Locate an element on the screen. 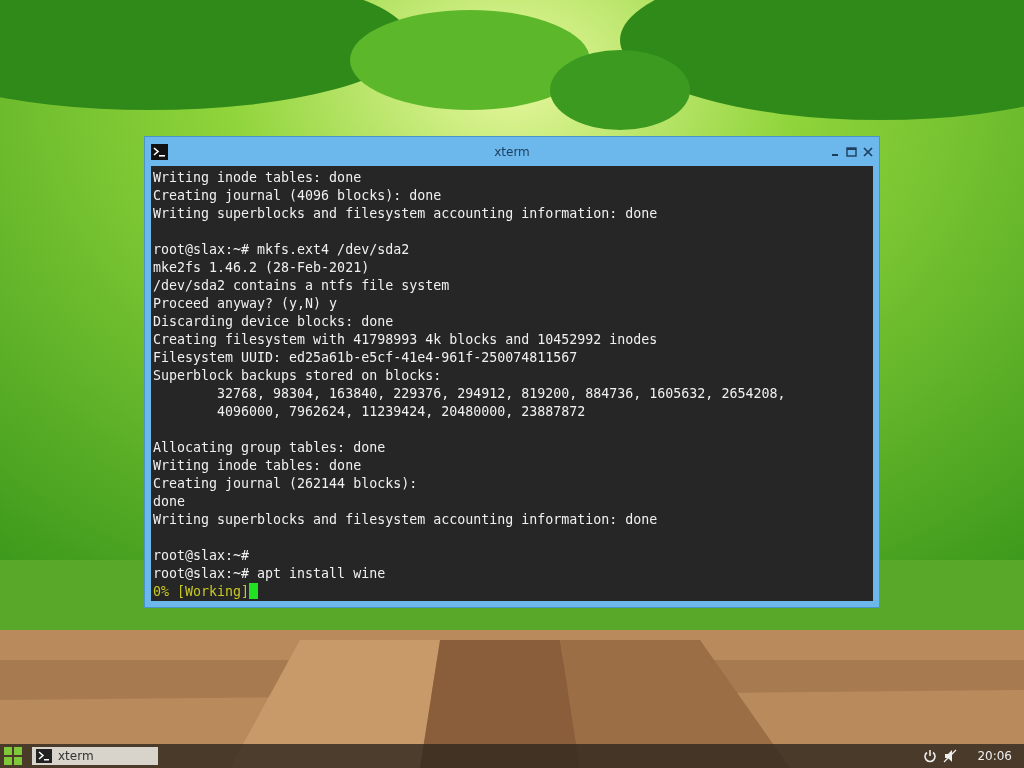 This screenshot has width=1024, height=768. terminal-line: root@slax:~# apt install wine is located at coordinates (269, 574).